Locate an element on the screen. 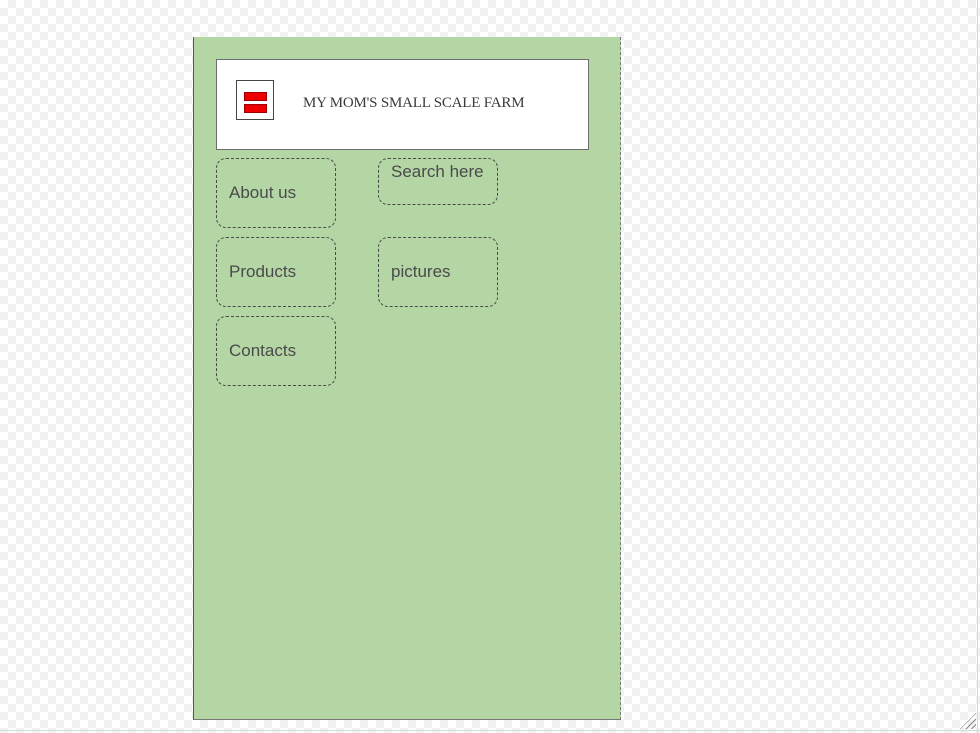 Image resolution: width=980 pixels, height=733 pixels. about-us-button: About us is located at coordinates (276, 193).